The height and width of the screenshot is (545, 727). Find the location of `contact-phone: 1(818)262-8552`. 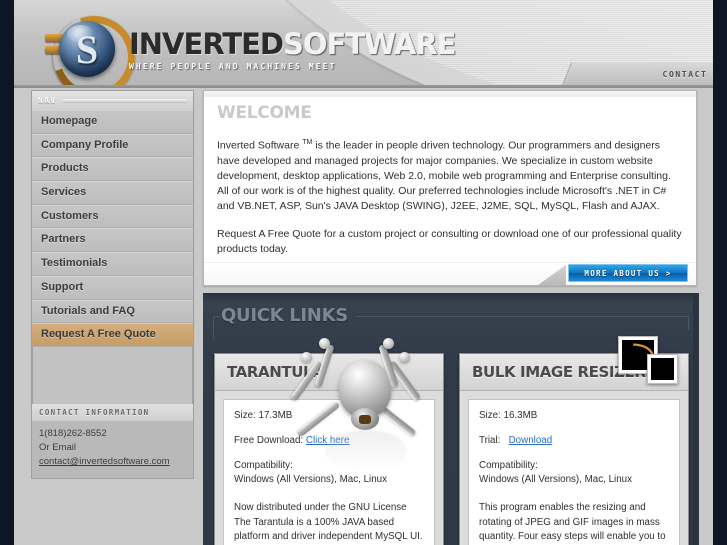

contact-phone: 1(818)262-8552 is located at coordinates (73, 433).